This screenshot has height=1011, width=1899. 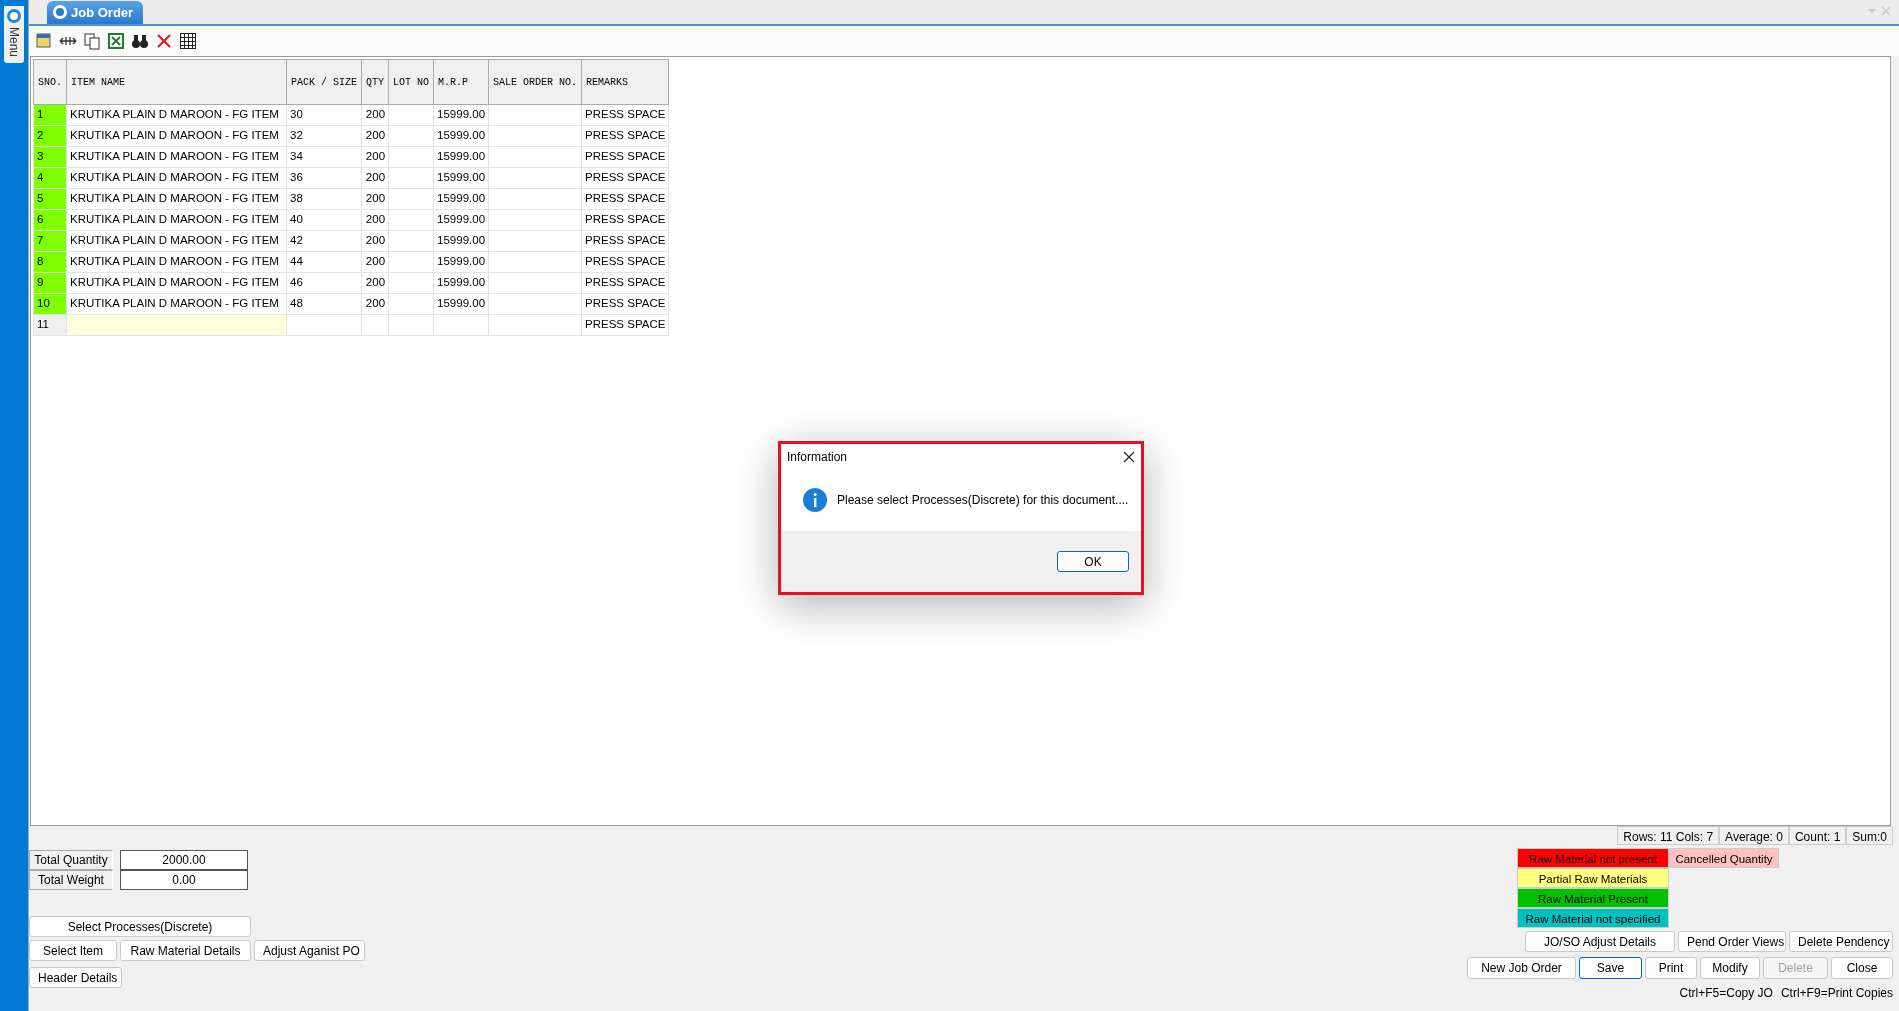 What do you see at coordinates (50, 178) in the screenshot?
I see `row-number-cell: 4` at bounding box center [50, 178].